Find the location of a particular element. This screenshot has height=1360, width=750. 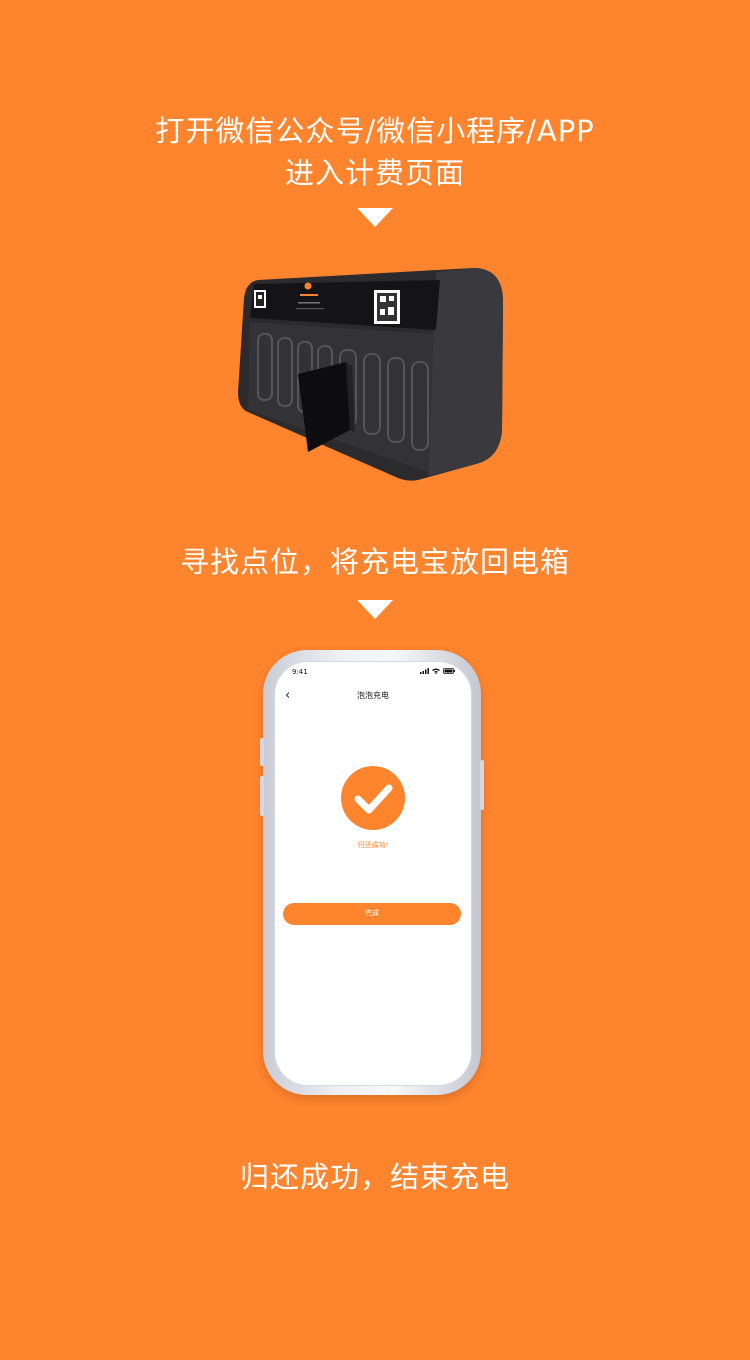

step-2-line-1: 寻找点位，将充电宝放回电箱 is located at coordinates (374, 562).